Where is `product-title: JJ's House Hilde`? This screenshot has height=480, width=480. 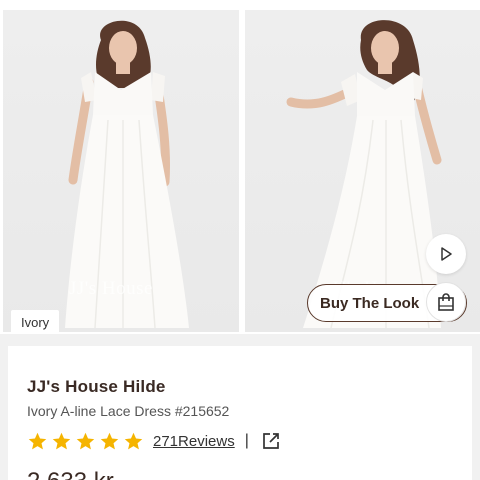 product-title: JJ's House Hilde is located at coordinates (96, 386).